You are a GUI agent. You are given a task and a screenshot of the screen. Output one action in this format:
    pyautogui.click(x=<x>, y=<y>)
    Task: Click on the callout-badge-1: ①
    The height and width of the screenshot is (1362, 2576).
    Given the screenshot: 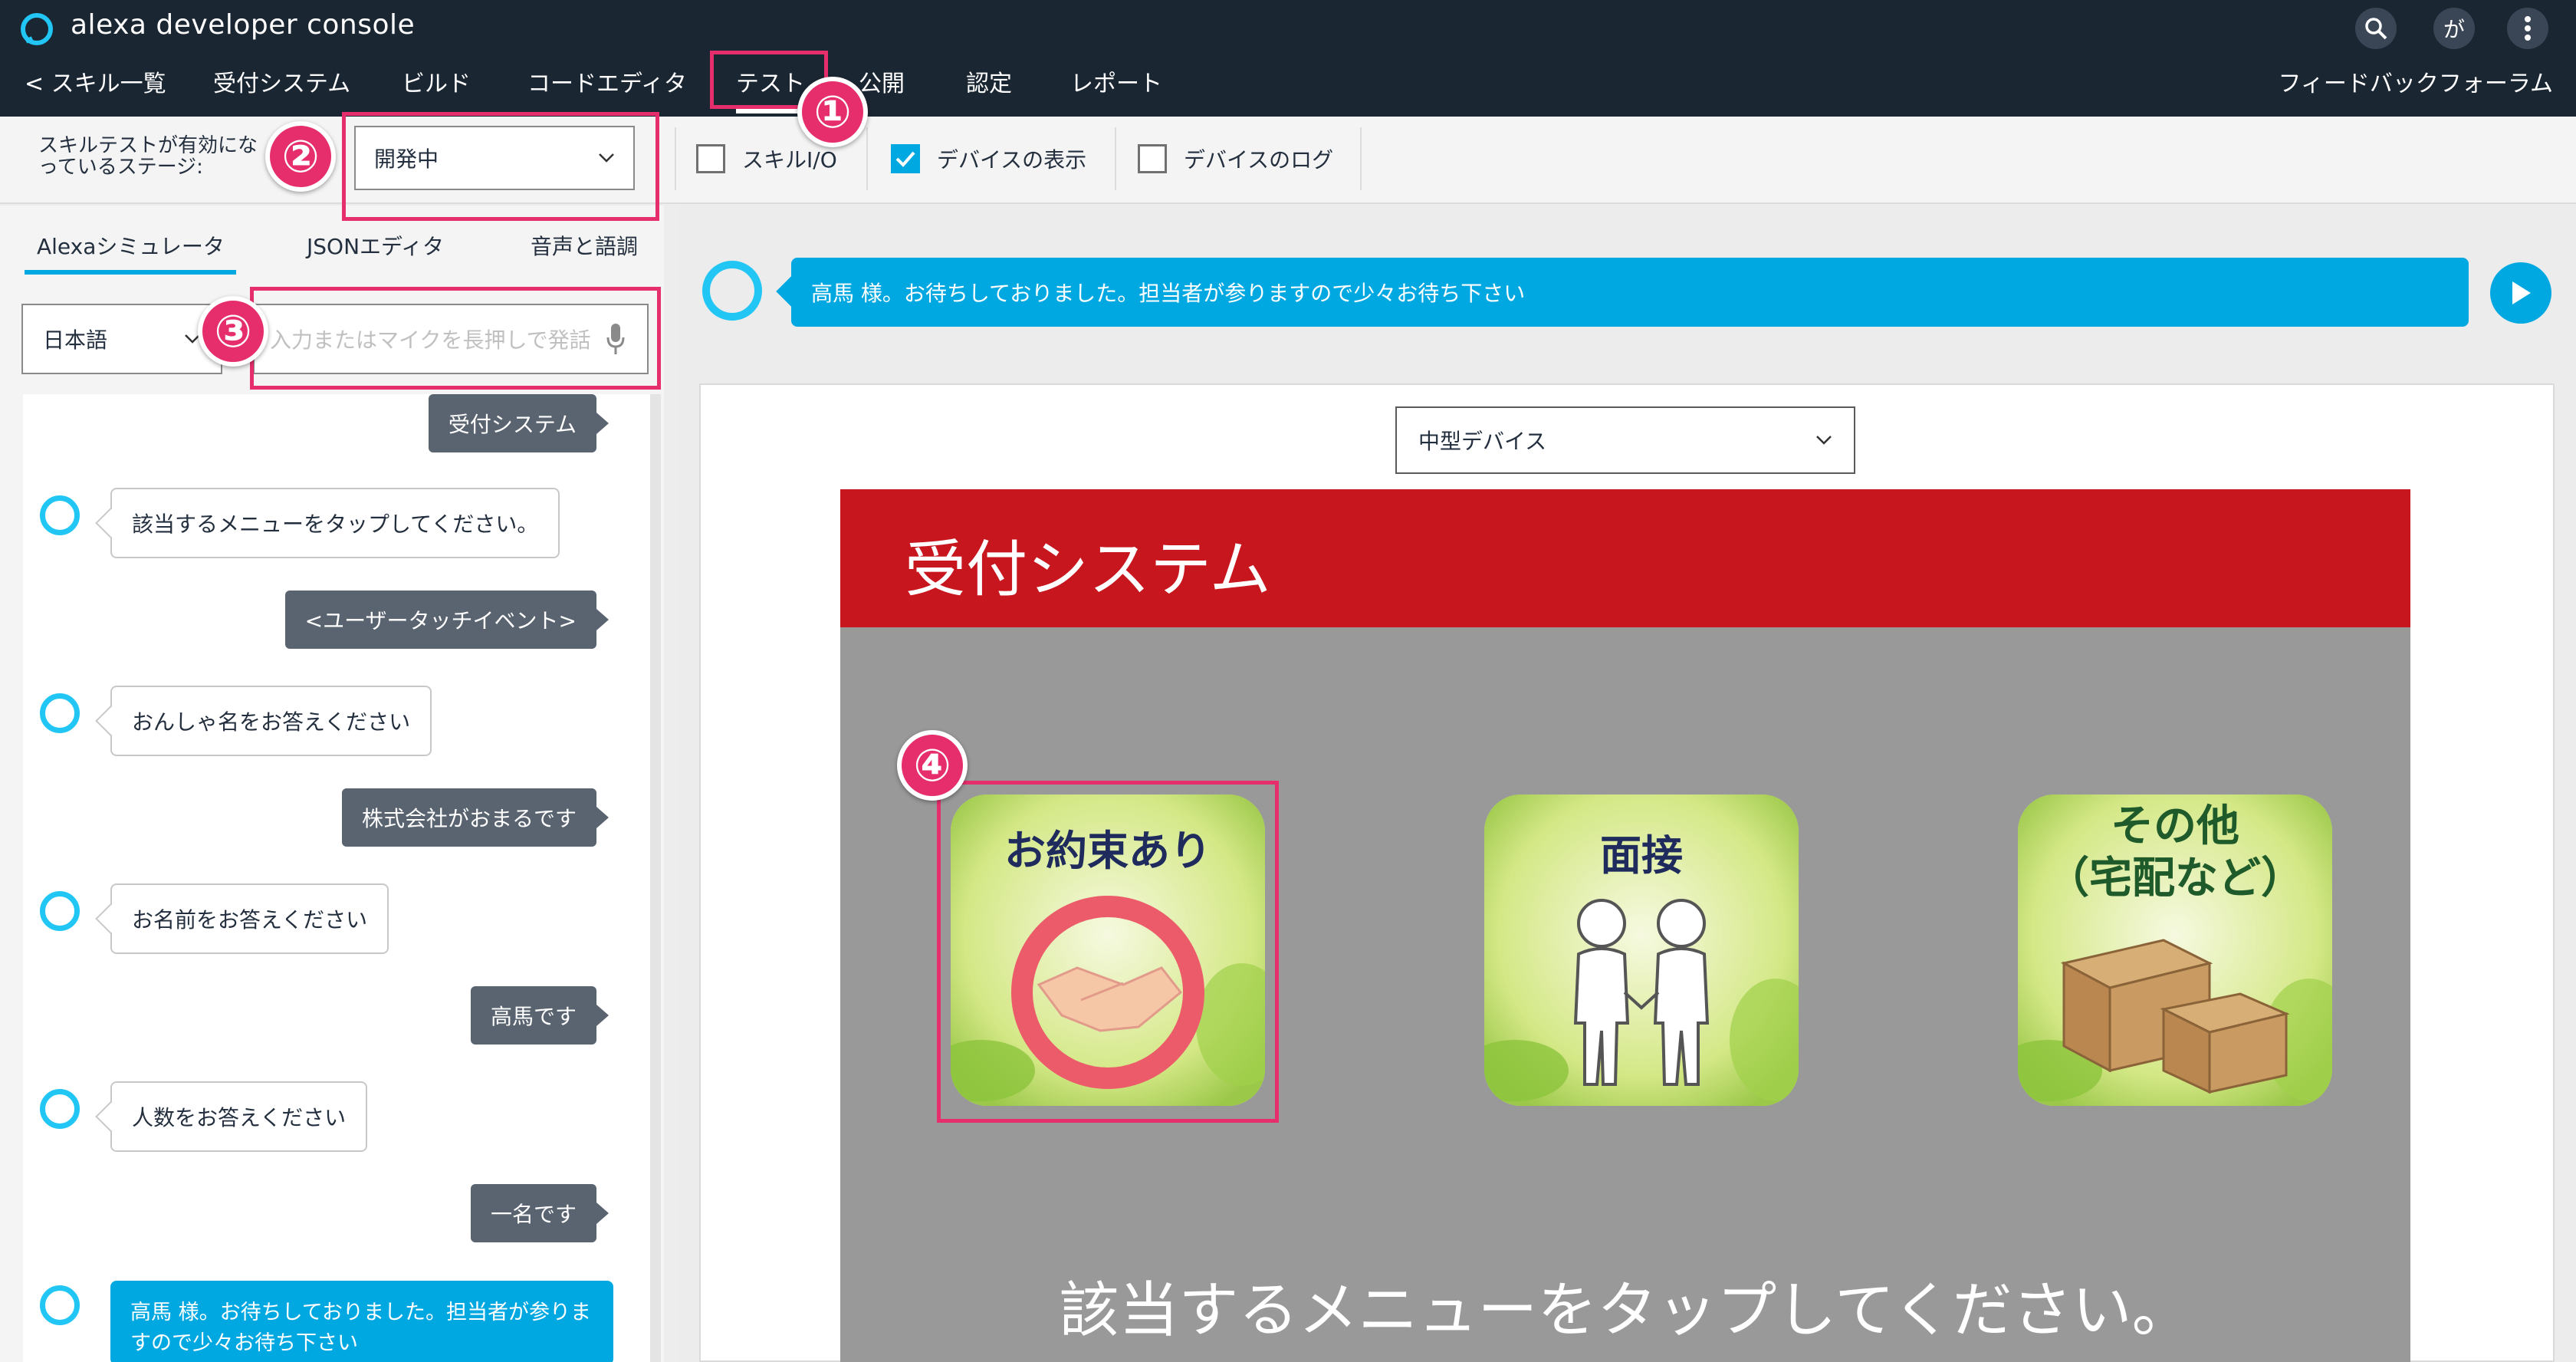 What is the action you would take?
    pyautogui.click(x=832, y=112)
    